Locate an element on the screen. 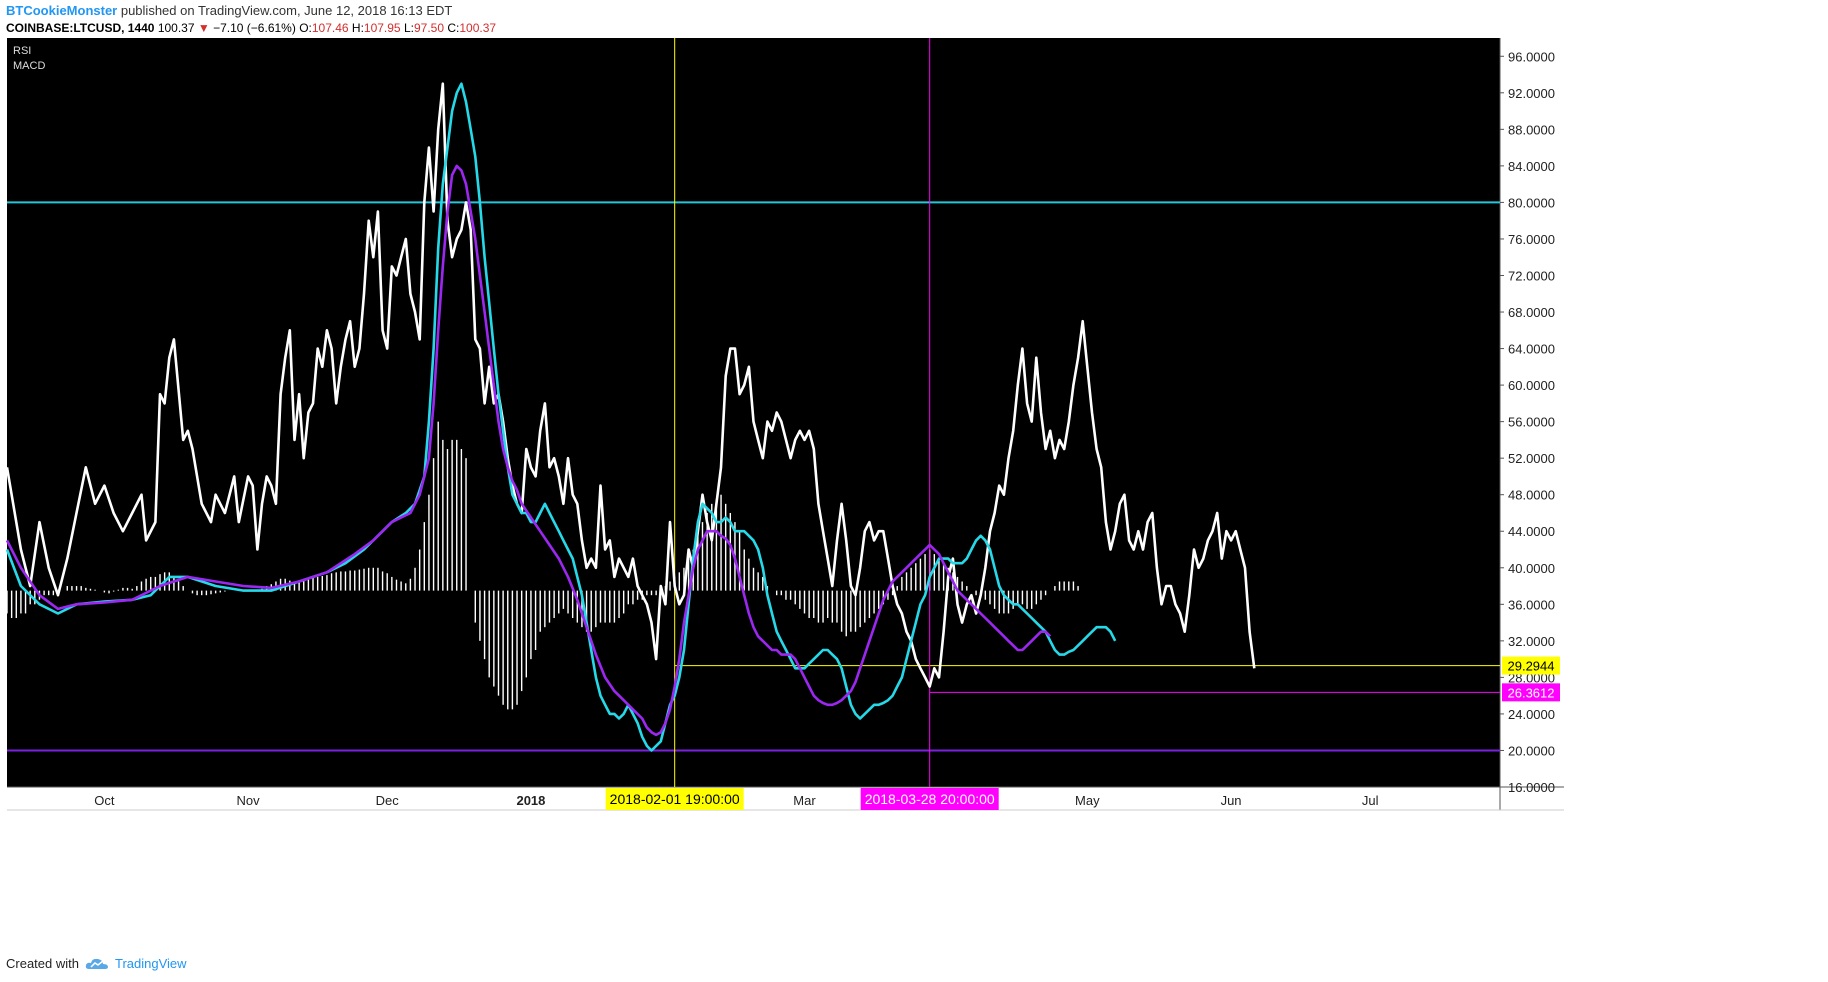  y-tick-label: 88.0000 is located at coordinates (1531, 129).